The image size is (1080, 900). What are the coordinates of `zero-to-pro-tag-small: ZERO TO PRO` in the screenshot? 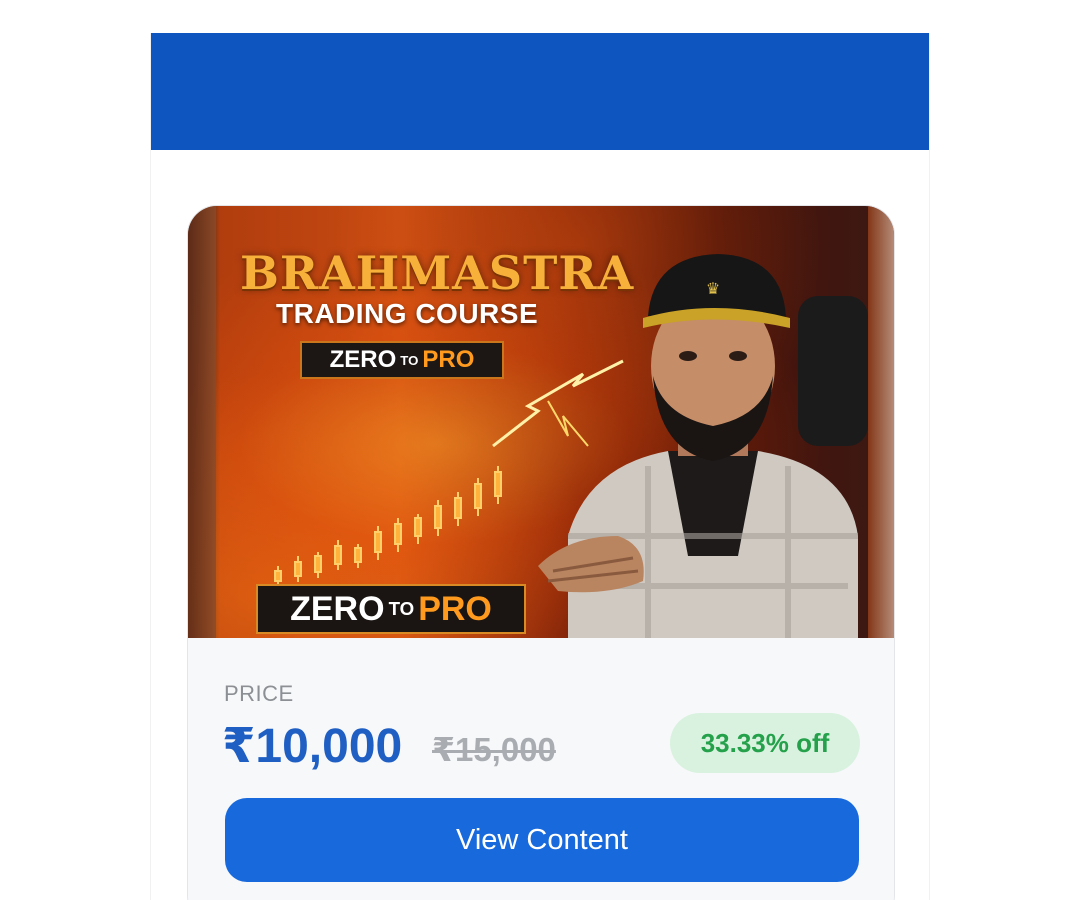 It's located at (402, 360).